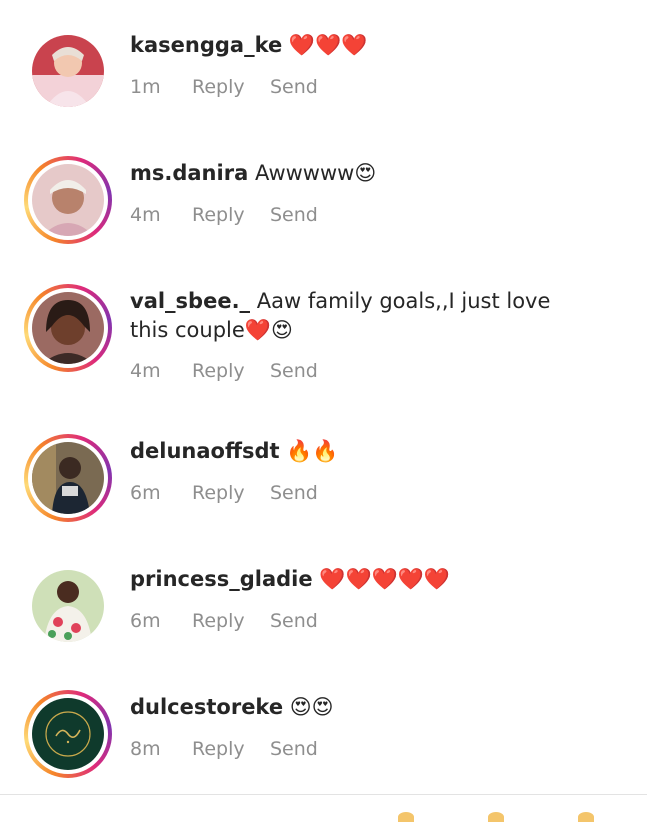  I want to click on comment-username: ms.danira, so click(189, 173).